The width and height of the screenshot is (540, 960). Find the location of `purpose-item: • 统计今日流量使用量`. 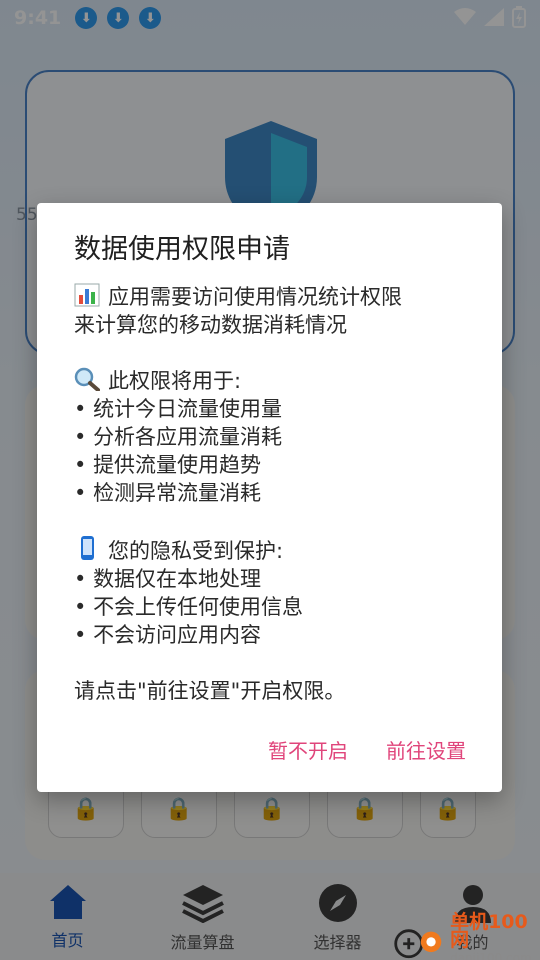

purpose-item: • 统计今日流量使用量 is located at coordinates (178, 409).